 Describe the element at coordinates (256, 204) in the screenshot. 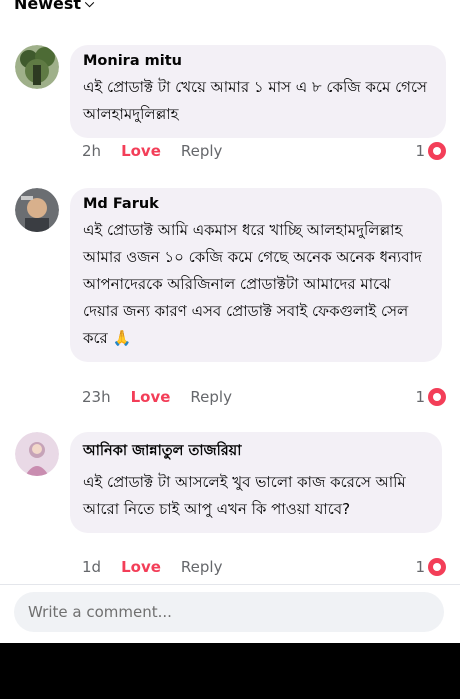

I see `comment-author: Md Faruk` at that location.